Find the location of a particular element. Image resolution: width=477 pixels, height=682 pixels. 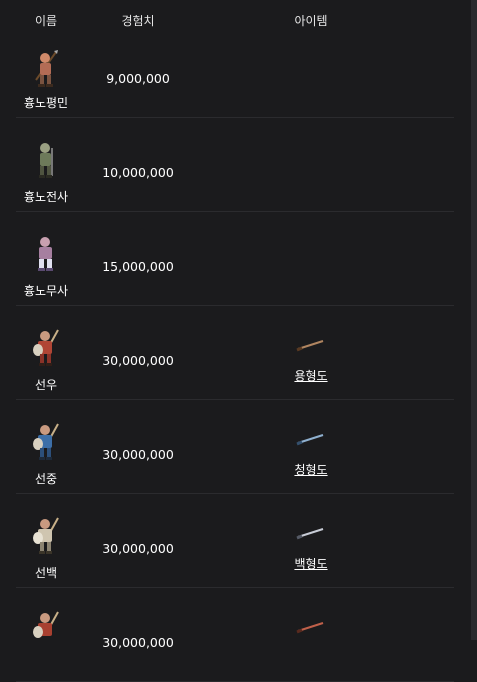

monster-exp: 9,000,000 is located at coordinates (138, 78).